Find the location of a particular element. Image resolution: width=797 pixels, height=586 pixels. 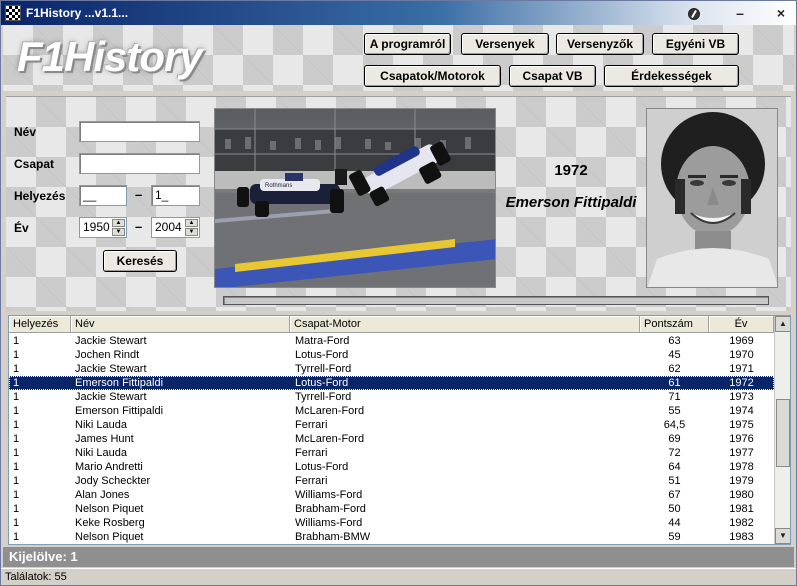

team-label: Csapat is located at coordinates (34, 164).